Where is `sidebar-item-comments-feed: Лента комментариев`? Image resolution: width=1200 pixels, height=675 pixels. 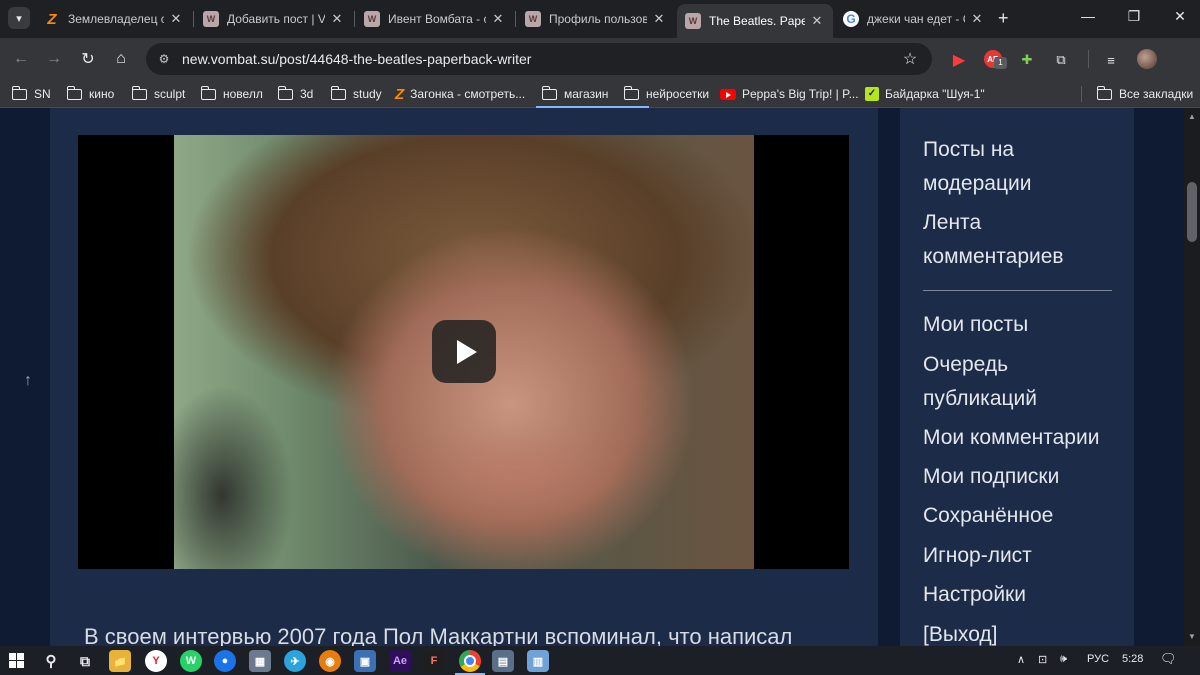
sidebar-item-comments-feed: Лента комментариев is located at coordinates (1023, 240).